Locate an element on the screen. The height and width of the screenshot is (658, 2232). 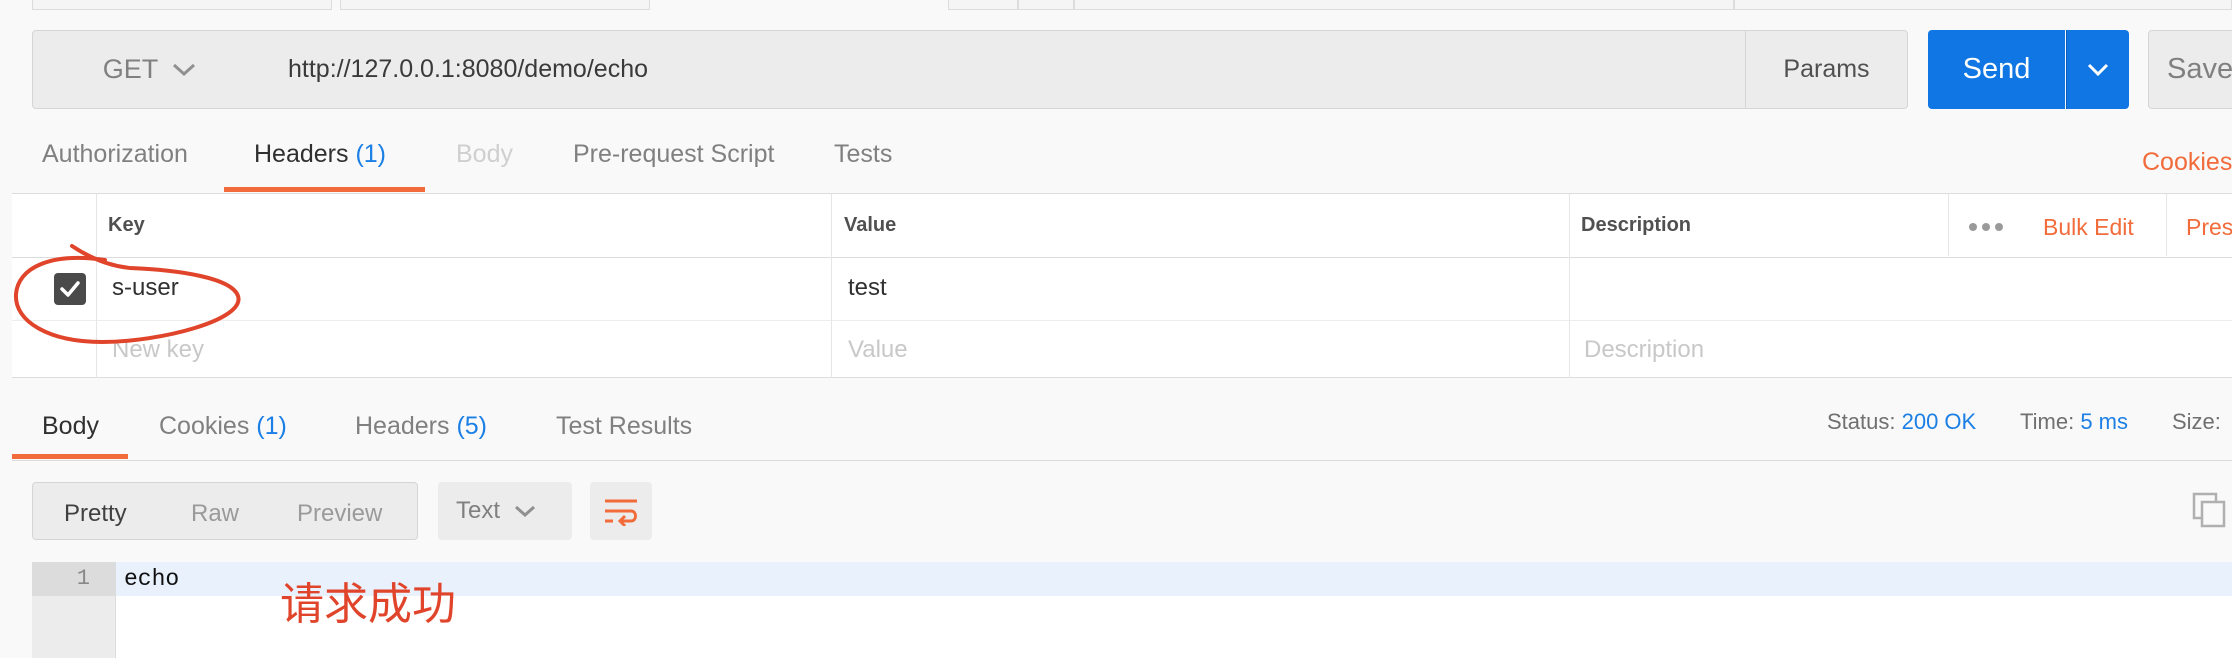
send-button: Send is located at coordinates (1996, 69).